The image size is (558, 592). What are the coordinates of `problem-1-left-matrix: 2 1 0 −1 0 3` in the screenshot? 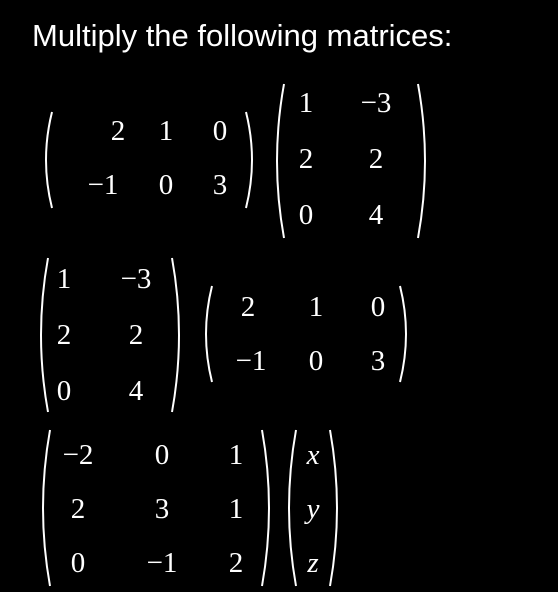 It's located at (149, 160).